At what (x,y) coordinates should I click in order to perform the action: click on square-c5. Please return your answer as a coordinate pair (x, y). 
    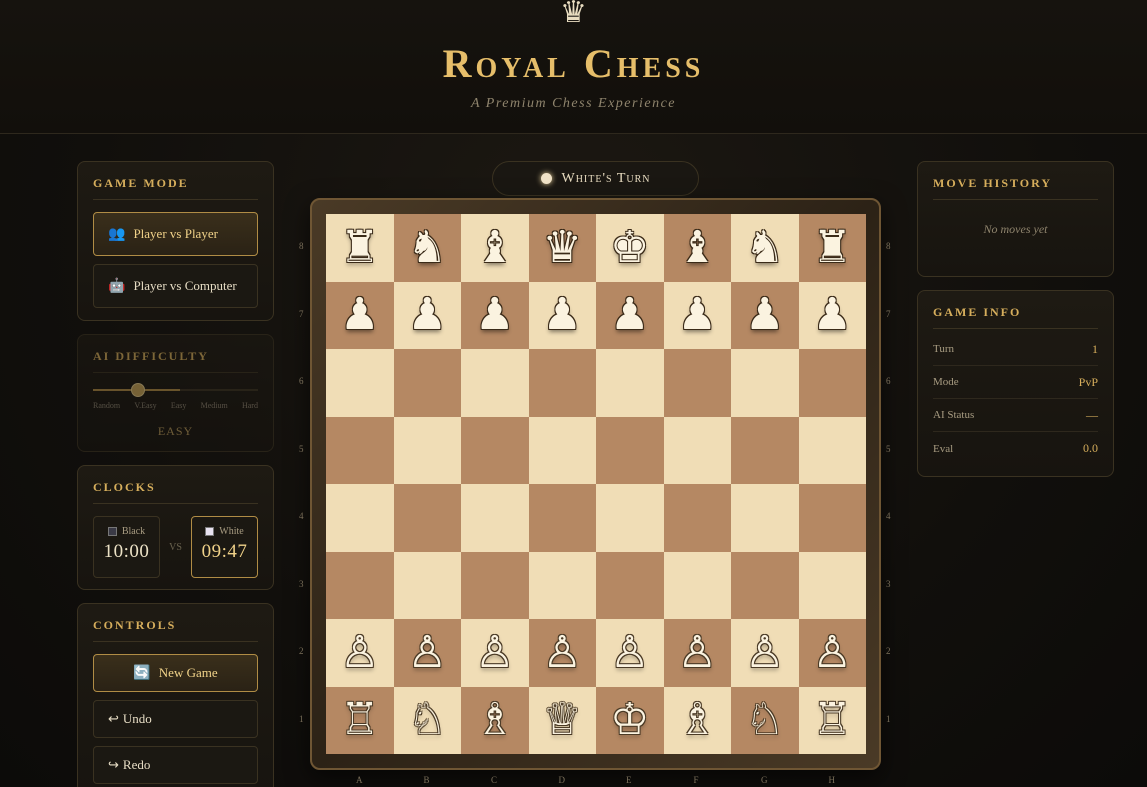
    Looking at the image, I should click on (495, 450).